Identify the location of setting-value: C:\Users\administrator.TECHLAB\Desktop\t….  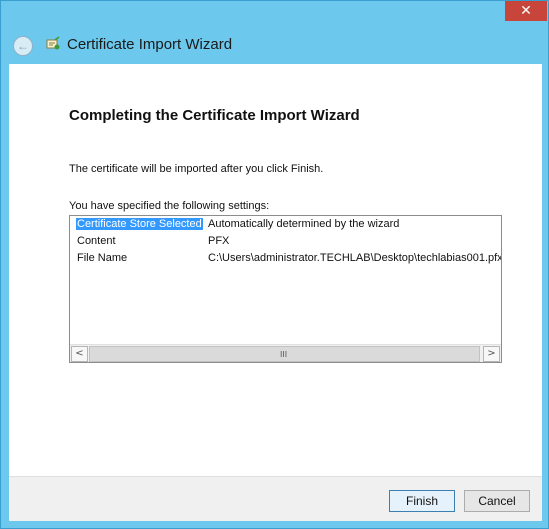
(355, 258).